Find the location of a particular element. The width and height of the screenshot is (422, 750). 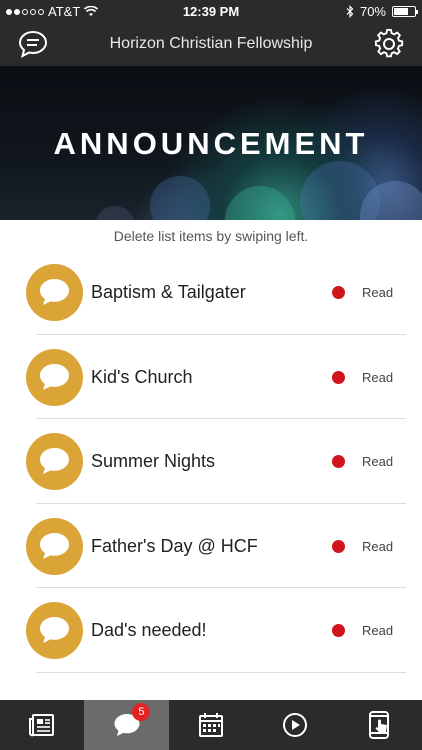

divider is located at coordinates (221, 672).